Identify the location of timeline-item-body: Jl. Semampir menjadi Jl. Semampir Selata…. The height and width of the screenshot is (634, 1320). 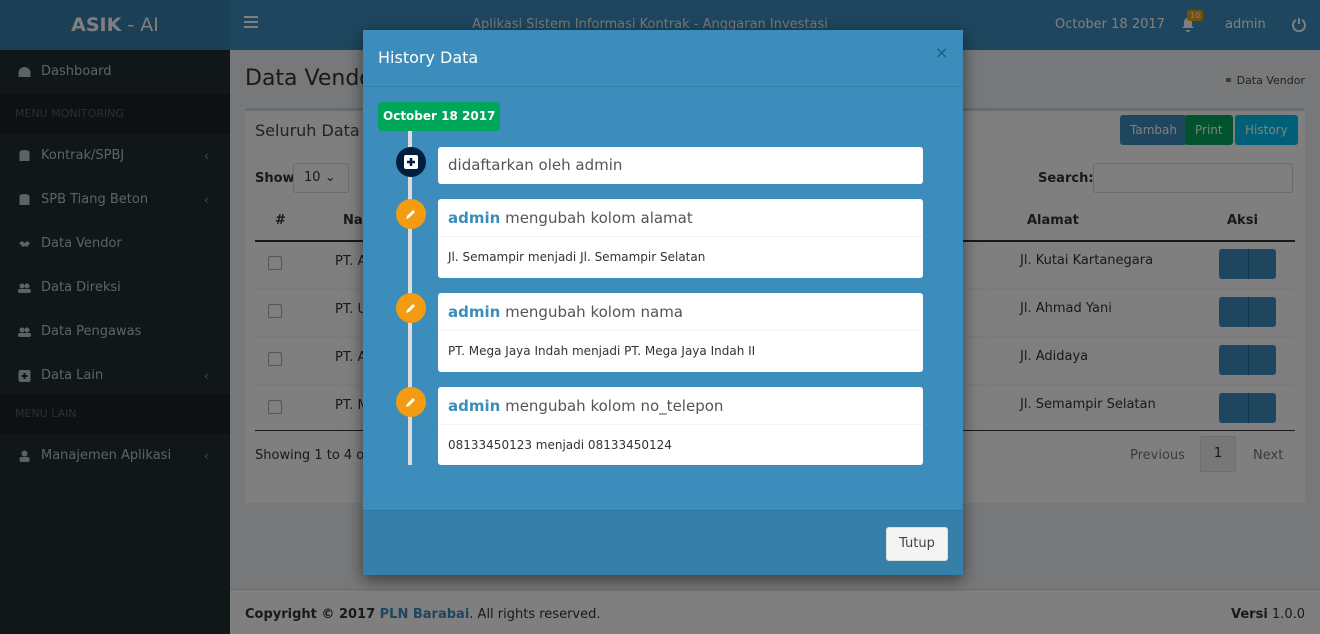
(577, 257).